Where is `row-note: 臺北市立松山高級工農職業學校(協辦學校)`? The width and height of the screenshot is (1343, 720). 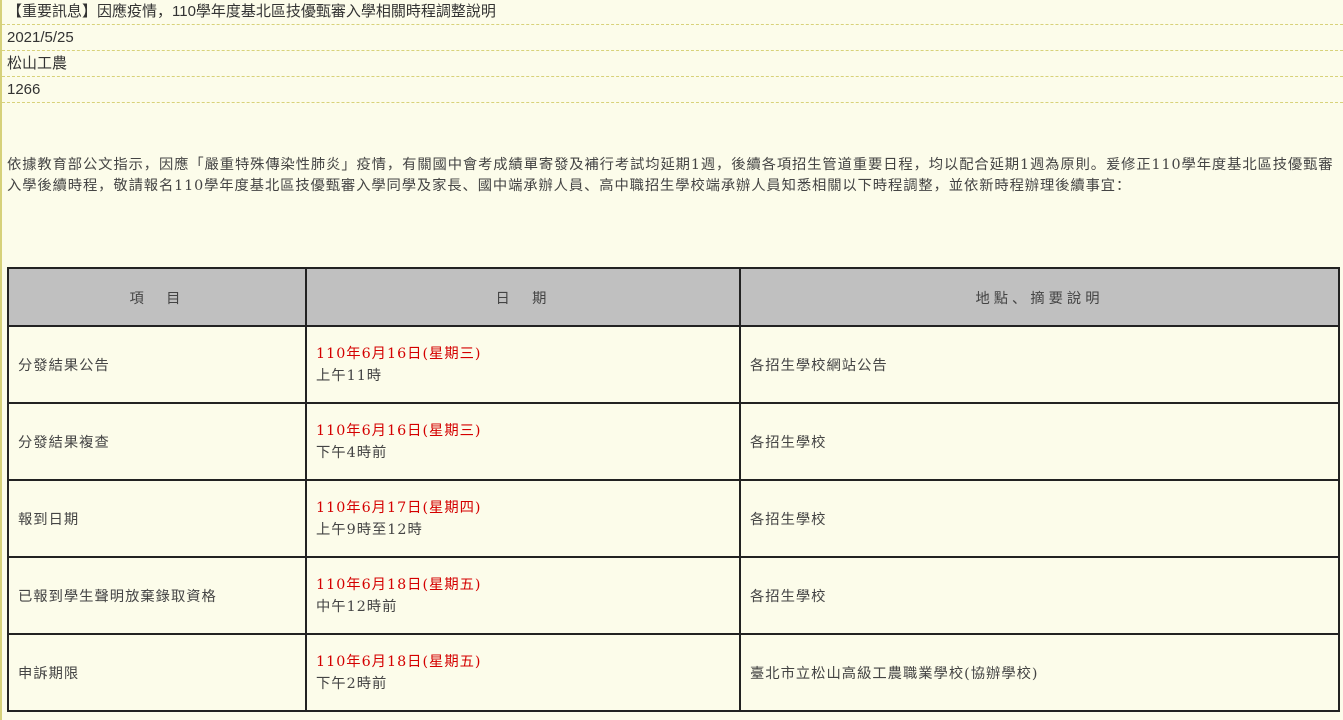 row-note: 臺北市立松山高級工農職業學校(協辦學校) is located at coordinates (1039, 672).